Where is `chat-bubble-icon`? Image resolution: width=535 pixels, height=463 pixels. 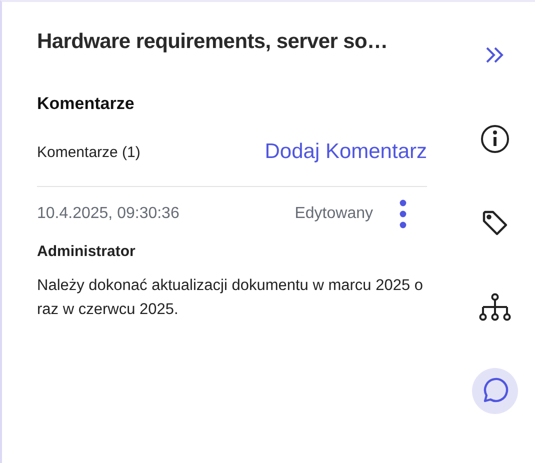
chat-bubble-icon is located at coordinates (495, 391).